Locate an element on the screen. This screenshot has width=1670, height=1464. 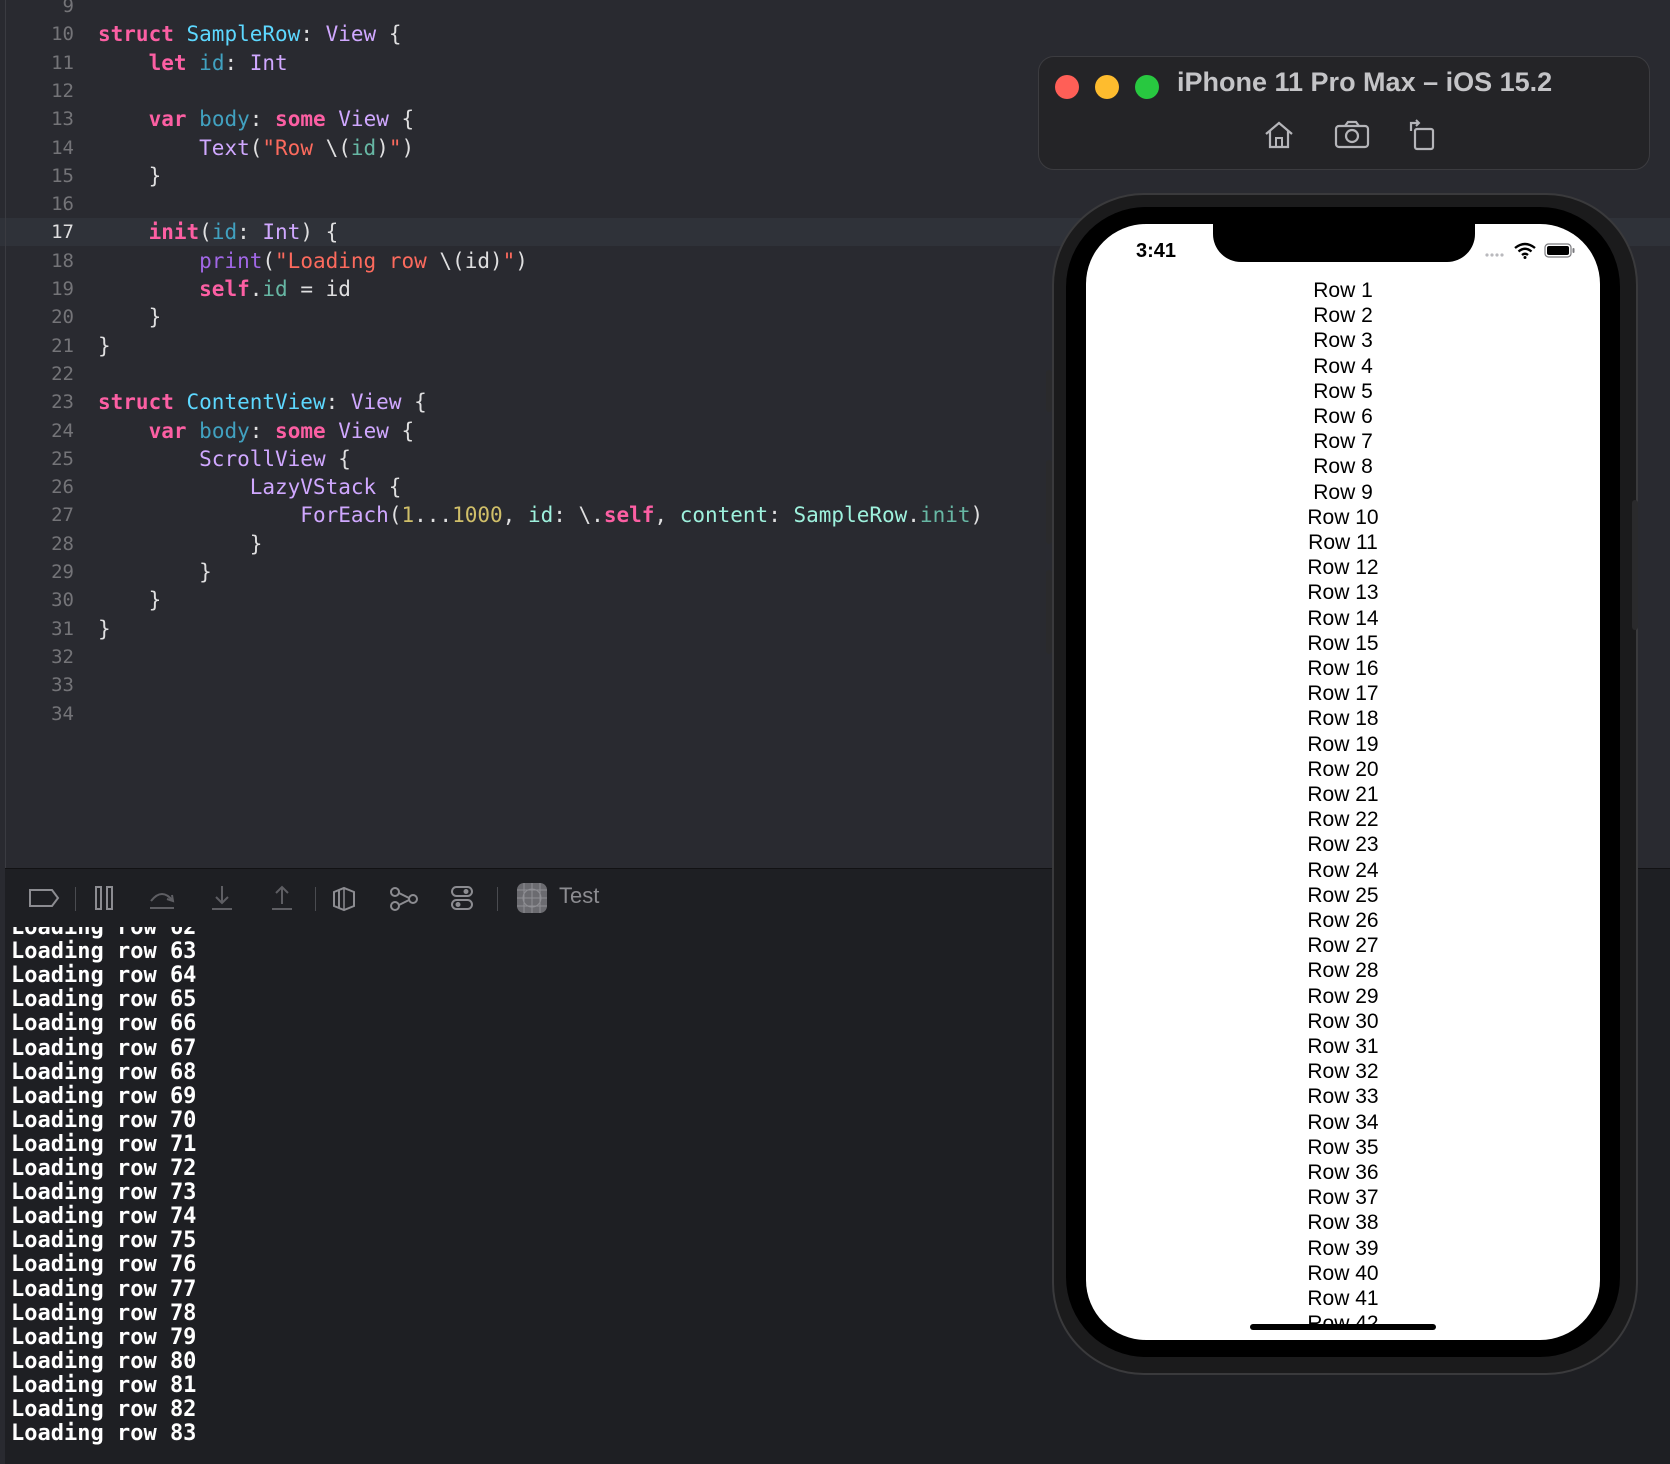
code-token: \( is located at coordinates (338, 147).